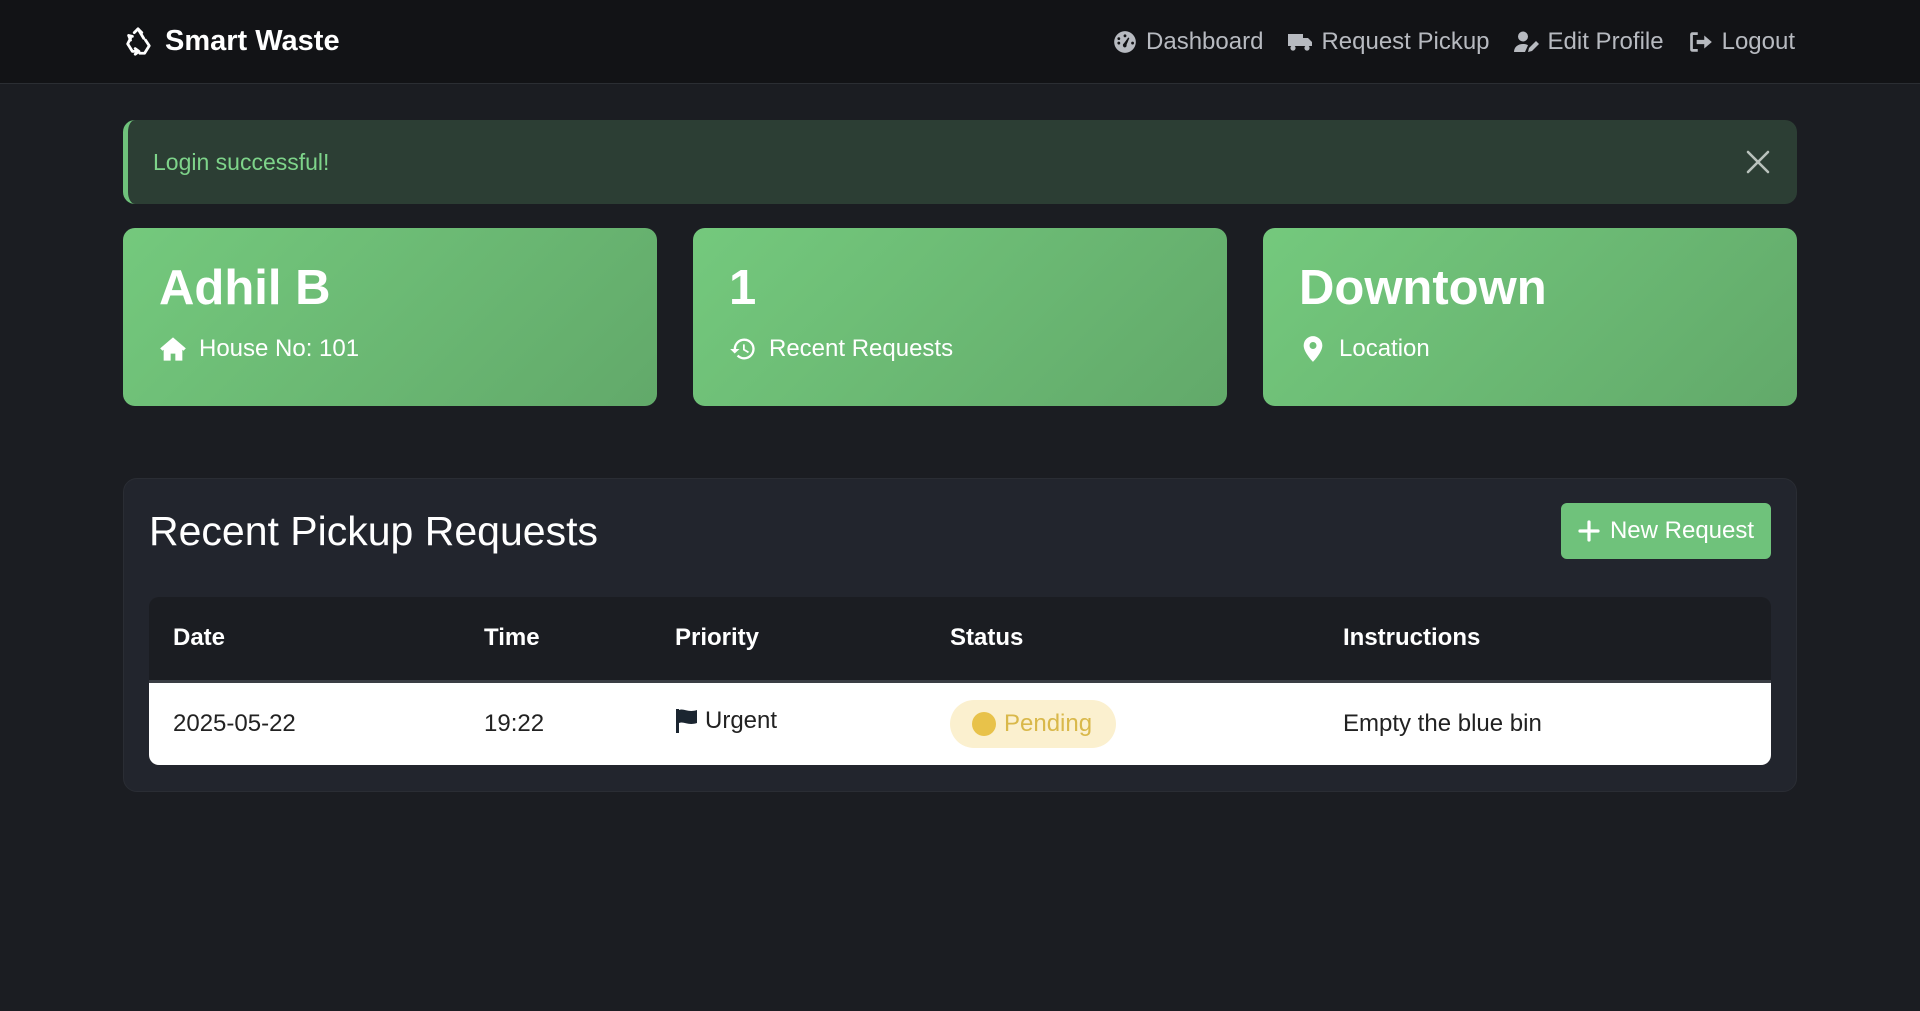 The image size is (1920, 1011). I want to click on panel-title: Recent Pickup Requests, so click(373, 530).